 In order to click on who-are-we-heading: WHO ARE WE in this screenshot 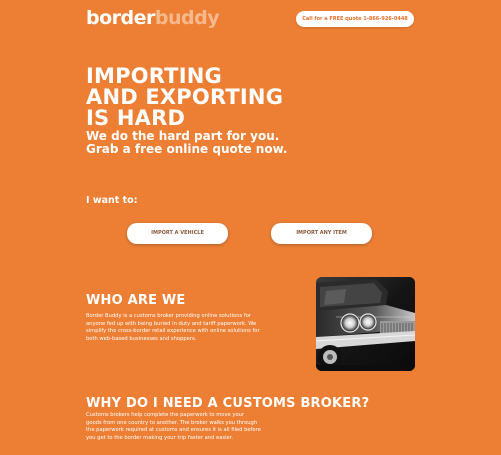, I will do `click(136, 300)`.